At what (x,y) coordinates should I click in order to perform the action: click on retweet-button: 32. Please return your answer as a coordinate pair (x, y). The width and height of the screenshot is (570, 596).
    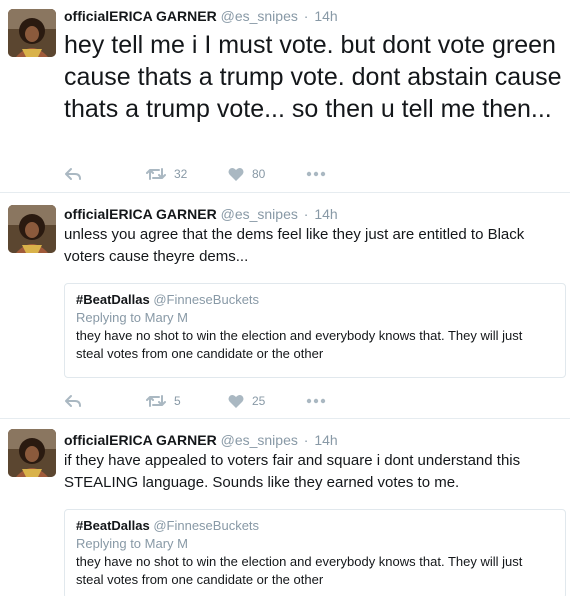
    Looking at the image, I should click on (166, 174).